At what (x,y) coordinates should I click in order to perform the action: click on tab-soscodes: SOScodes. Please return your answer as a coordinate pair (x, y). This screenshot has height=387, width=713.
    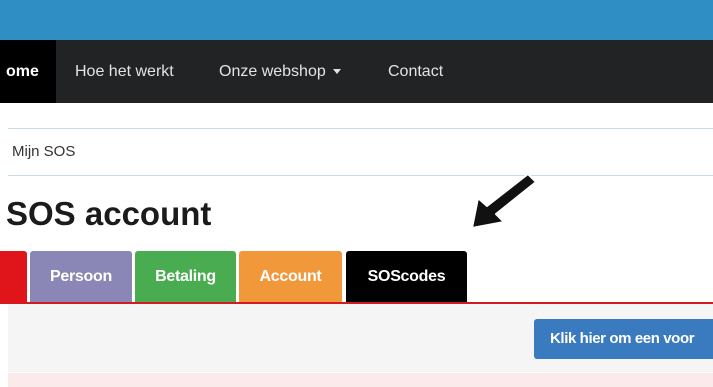
    Looking at the image, I should click on (406, 276).